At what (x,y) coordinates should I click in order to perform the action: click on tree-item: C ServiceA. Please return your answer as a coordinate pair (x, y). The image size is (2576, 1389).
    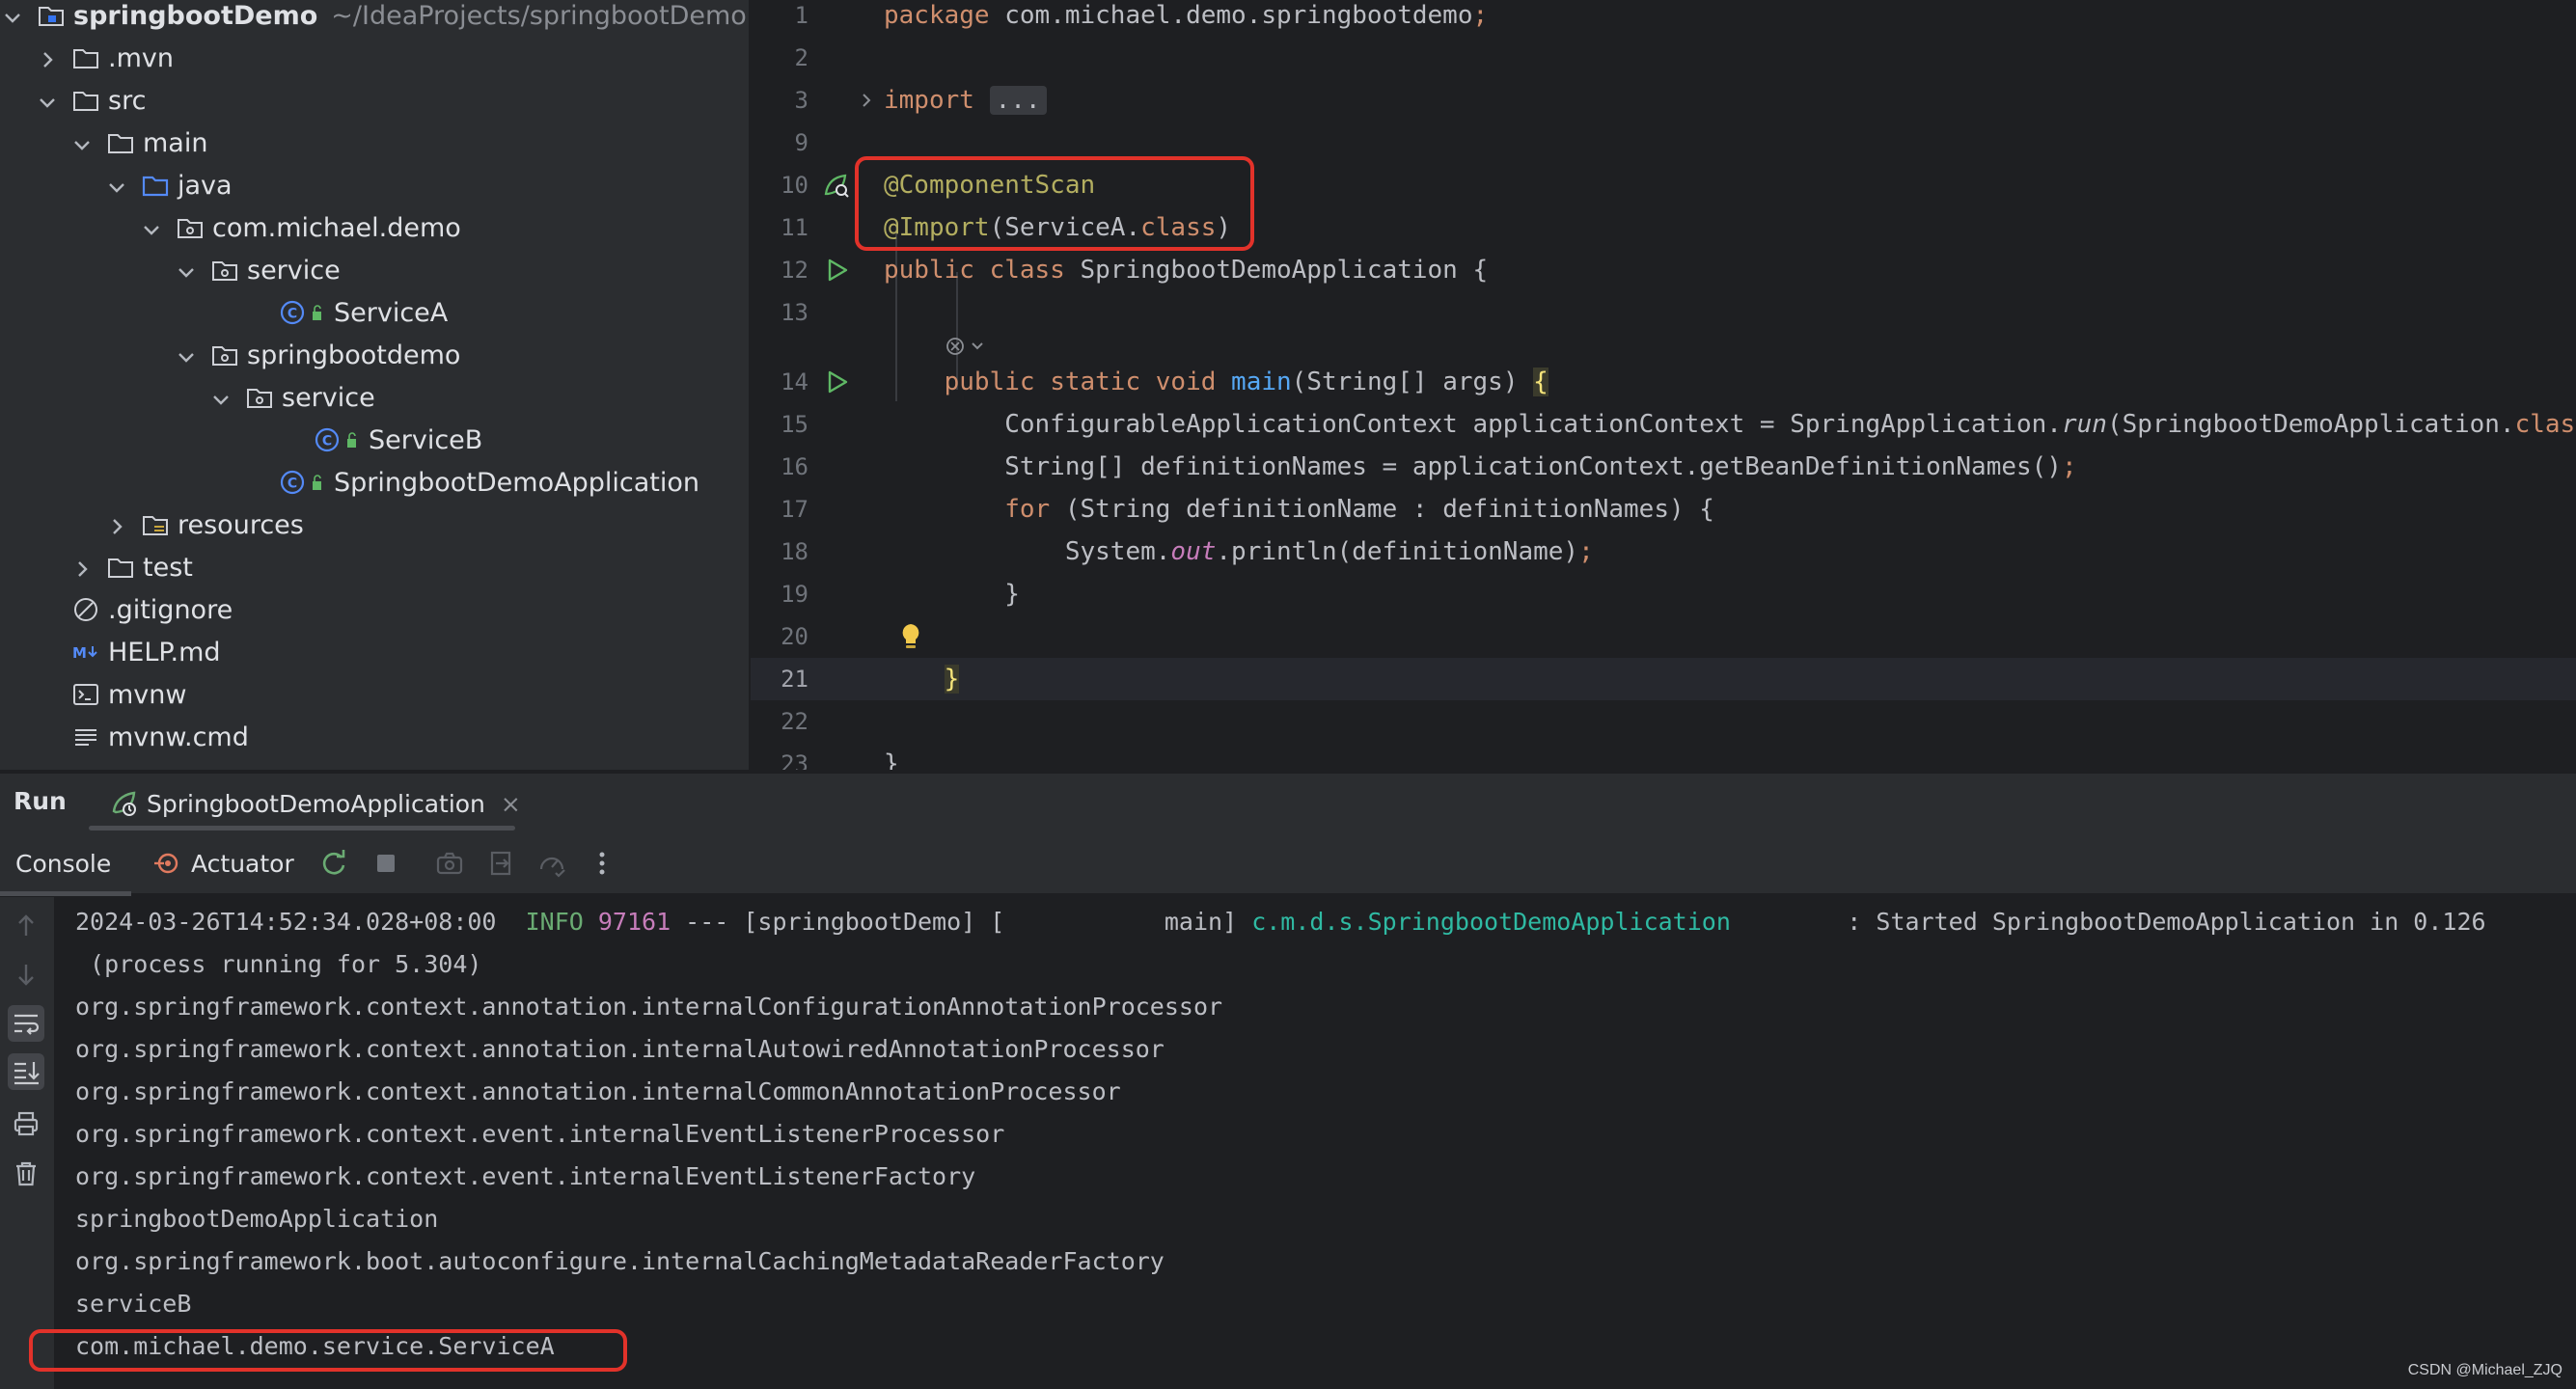
    Looking at the image, I should click on (375, 312).